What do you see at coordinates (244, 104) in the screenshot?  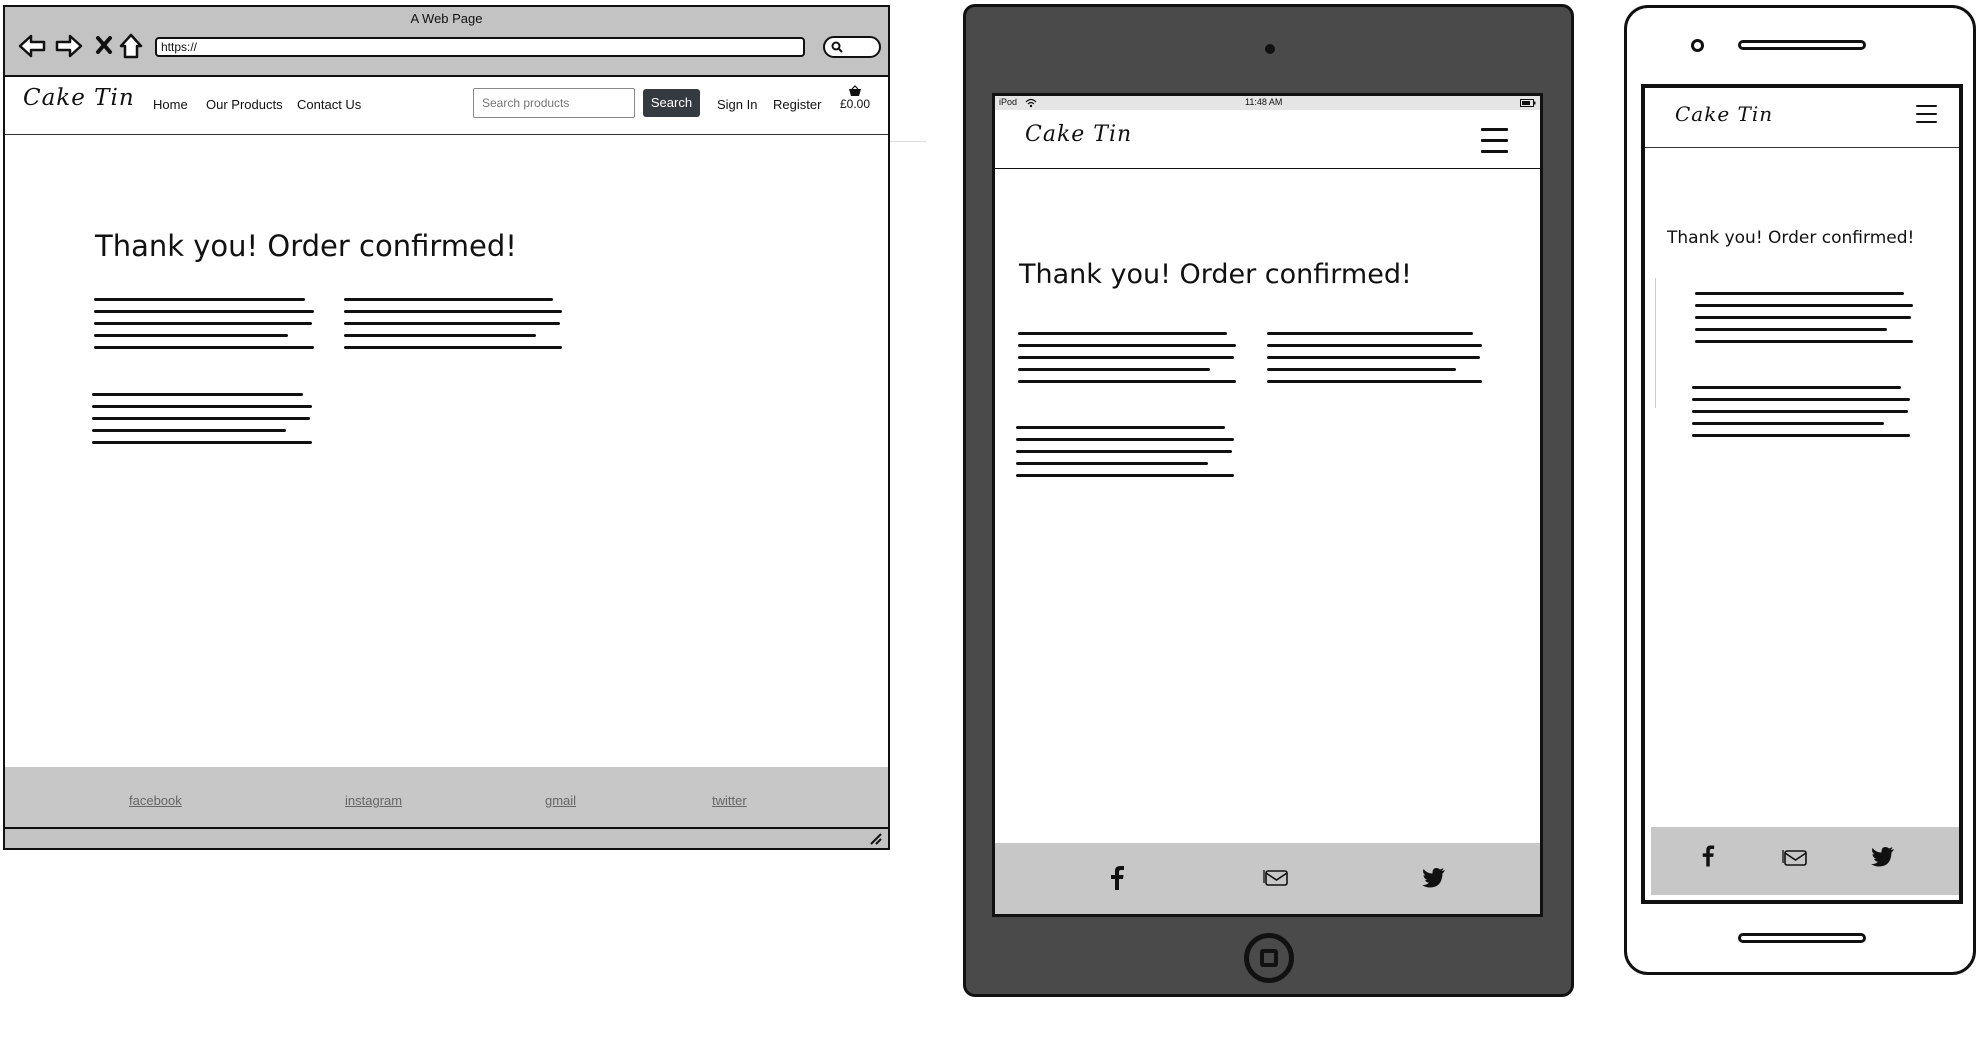 I see `nav-our-products: Our Products` at bounding box center [244, 104].